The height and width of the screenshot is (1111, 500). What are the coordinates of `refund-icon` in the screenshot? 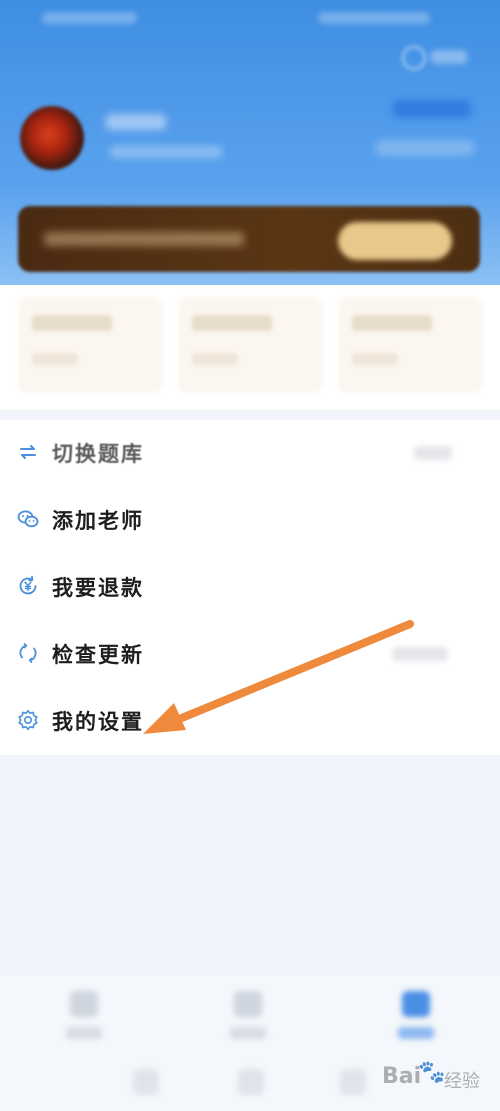 It's located at (28, 586).